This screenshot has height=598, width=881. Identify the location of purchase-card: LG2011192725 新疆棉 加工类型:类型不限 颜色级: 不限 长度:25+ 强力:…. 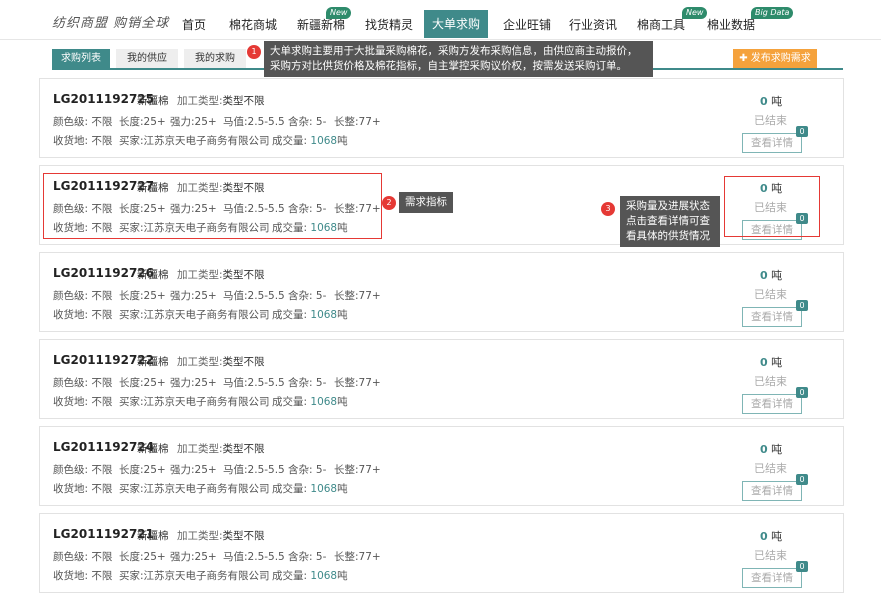
(441, 118).